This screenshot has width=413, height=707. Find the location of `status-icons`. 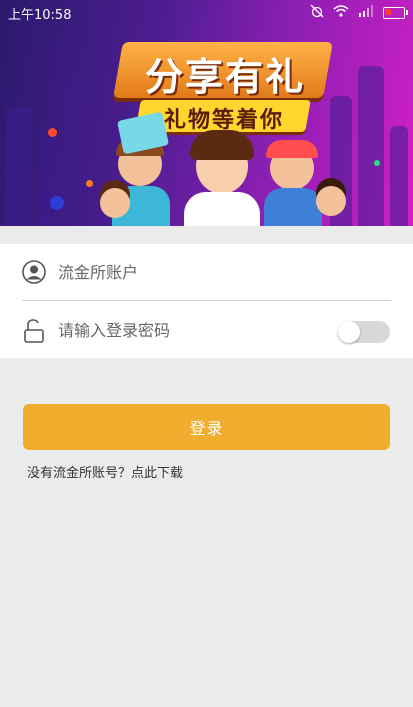

status-icons is located at coordinates (359, 13).